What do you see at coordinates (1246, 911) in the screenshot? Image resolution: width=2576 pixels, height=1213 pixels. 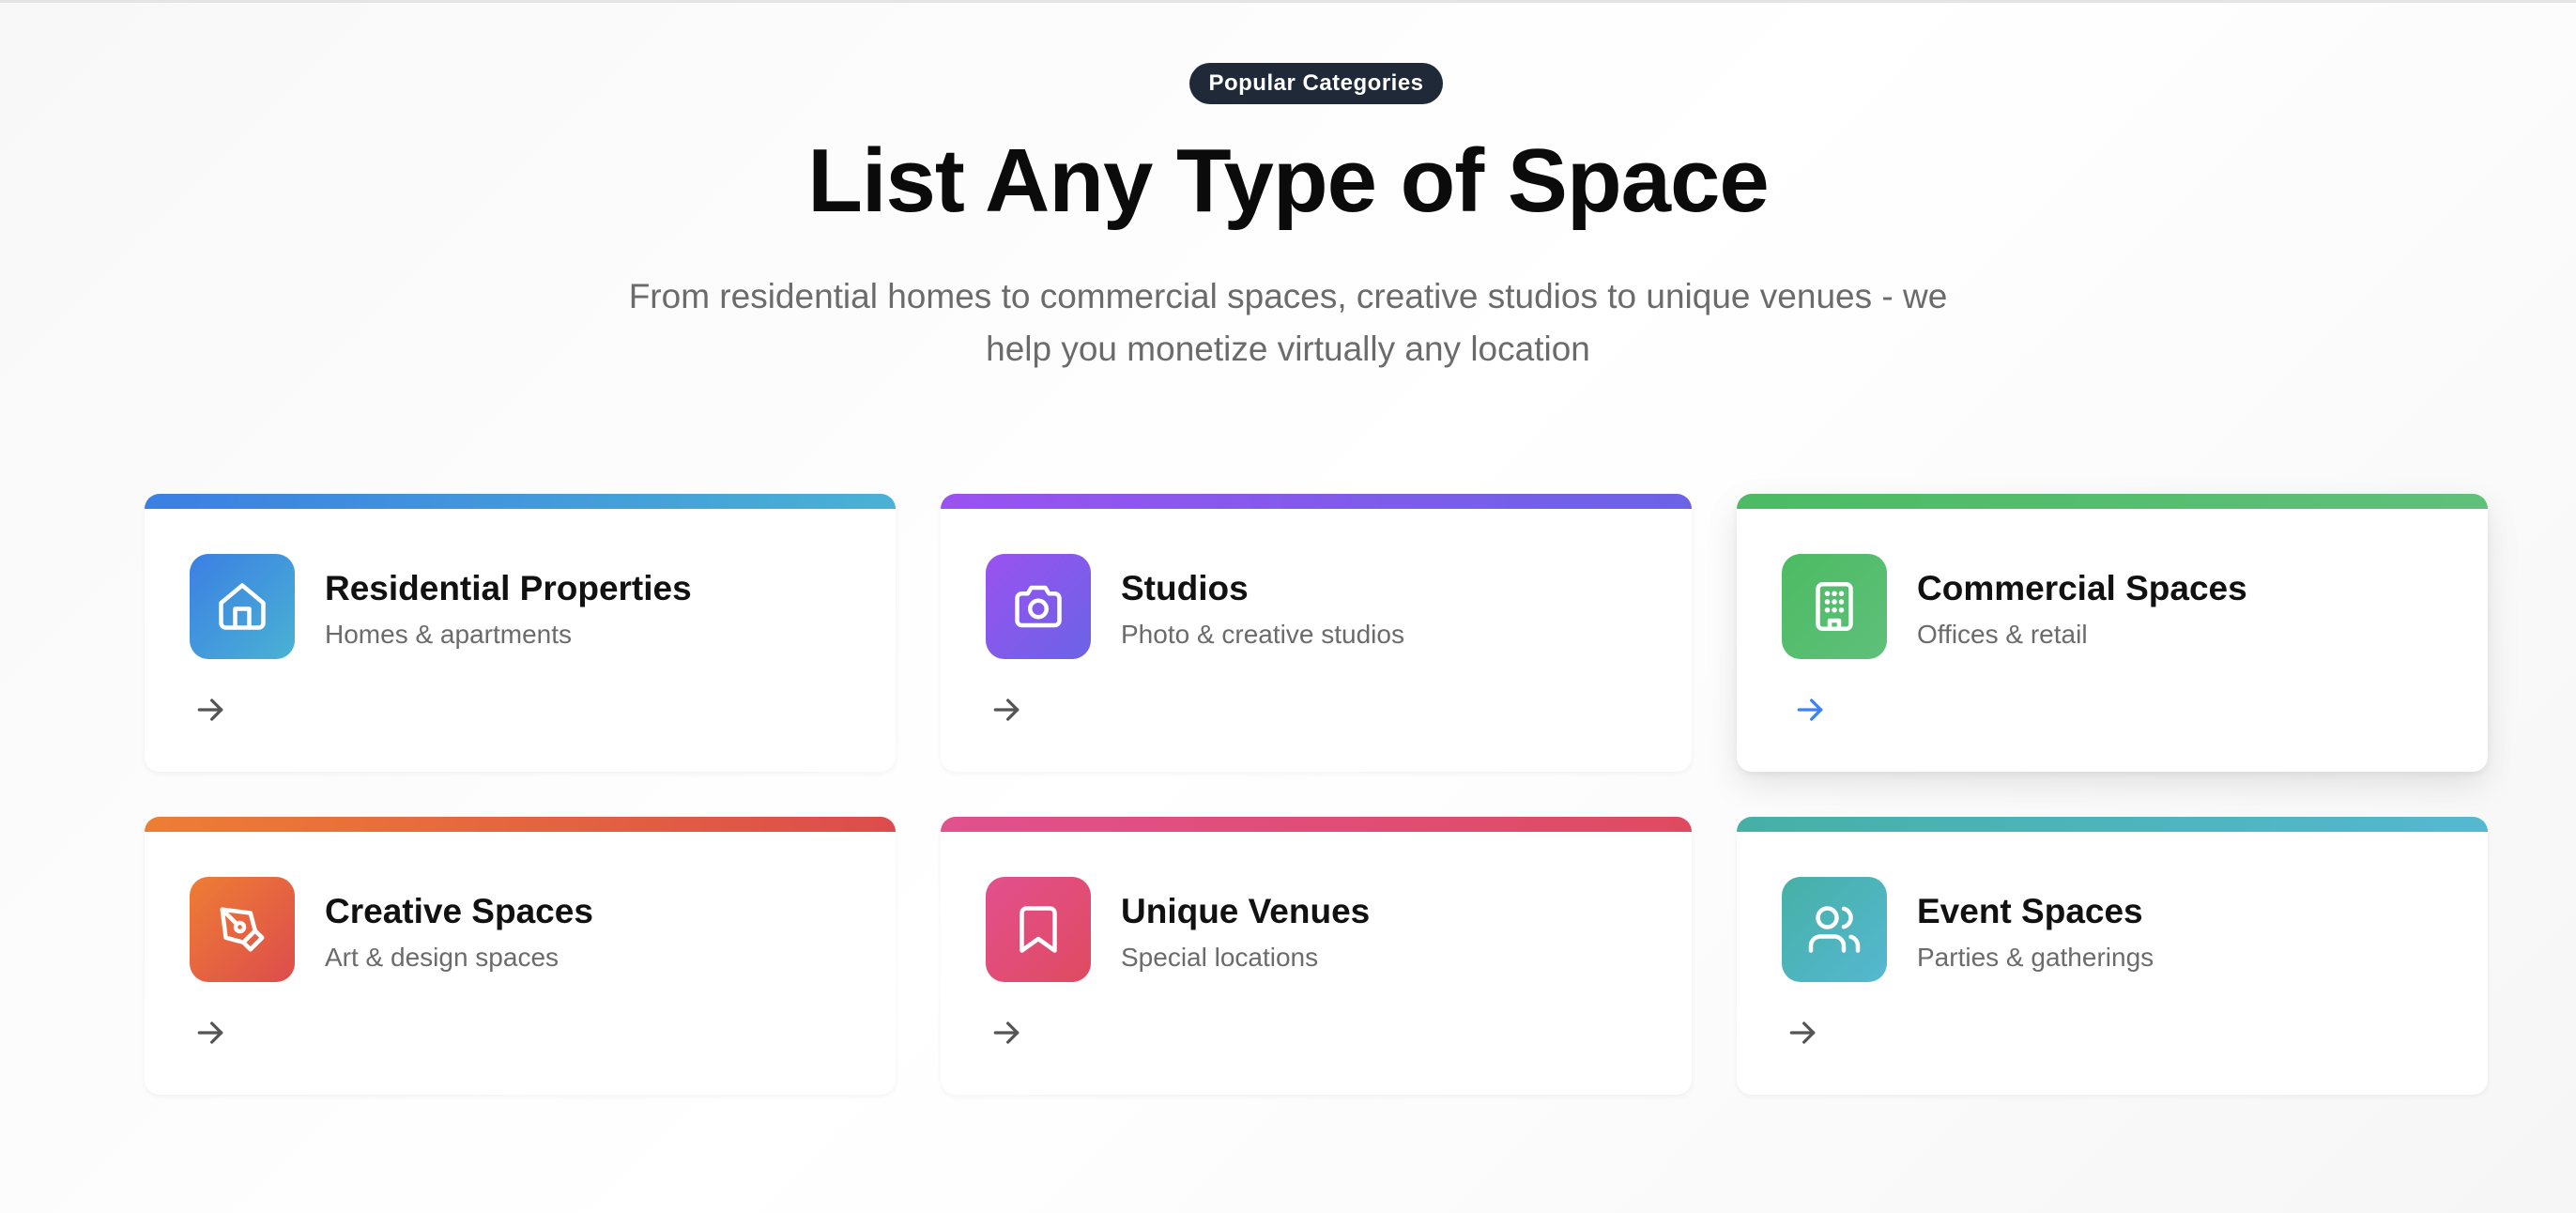 I see `card-title: Unique Venues` at bounding box center [1246, 911].